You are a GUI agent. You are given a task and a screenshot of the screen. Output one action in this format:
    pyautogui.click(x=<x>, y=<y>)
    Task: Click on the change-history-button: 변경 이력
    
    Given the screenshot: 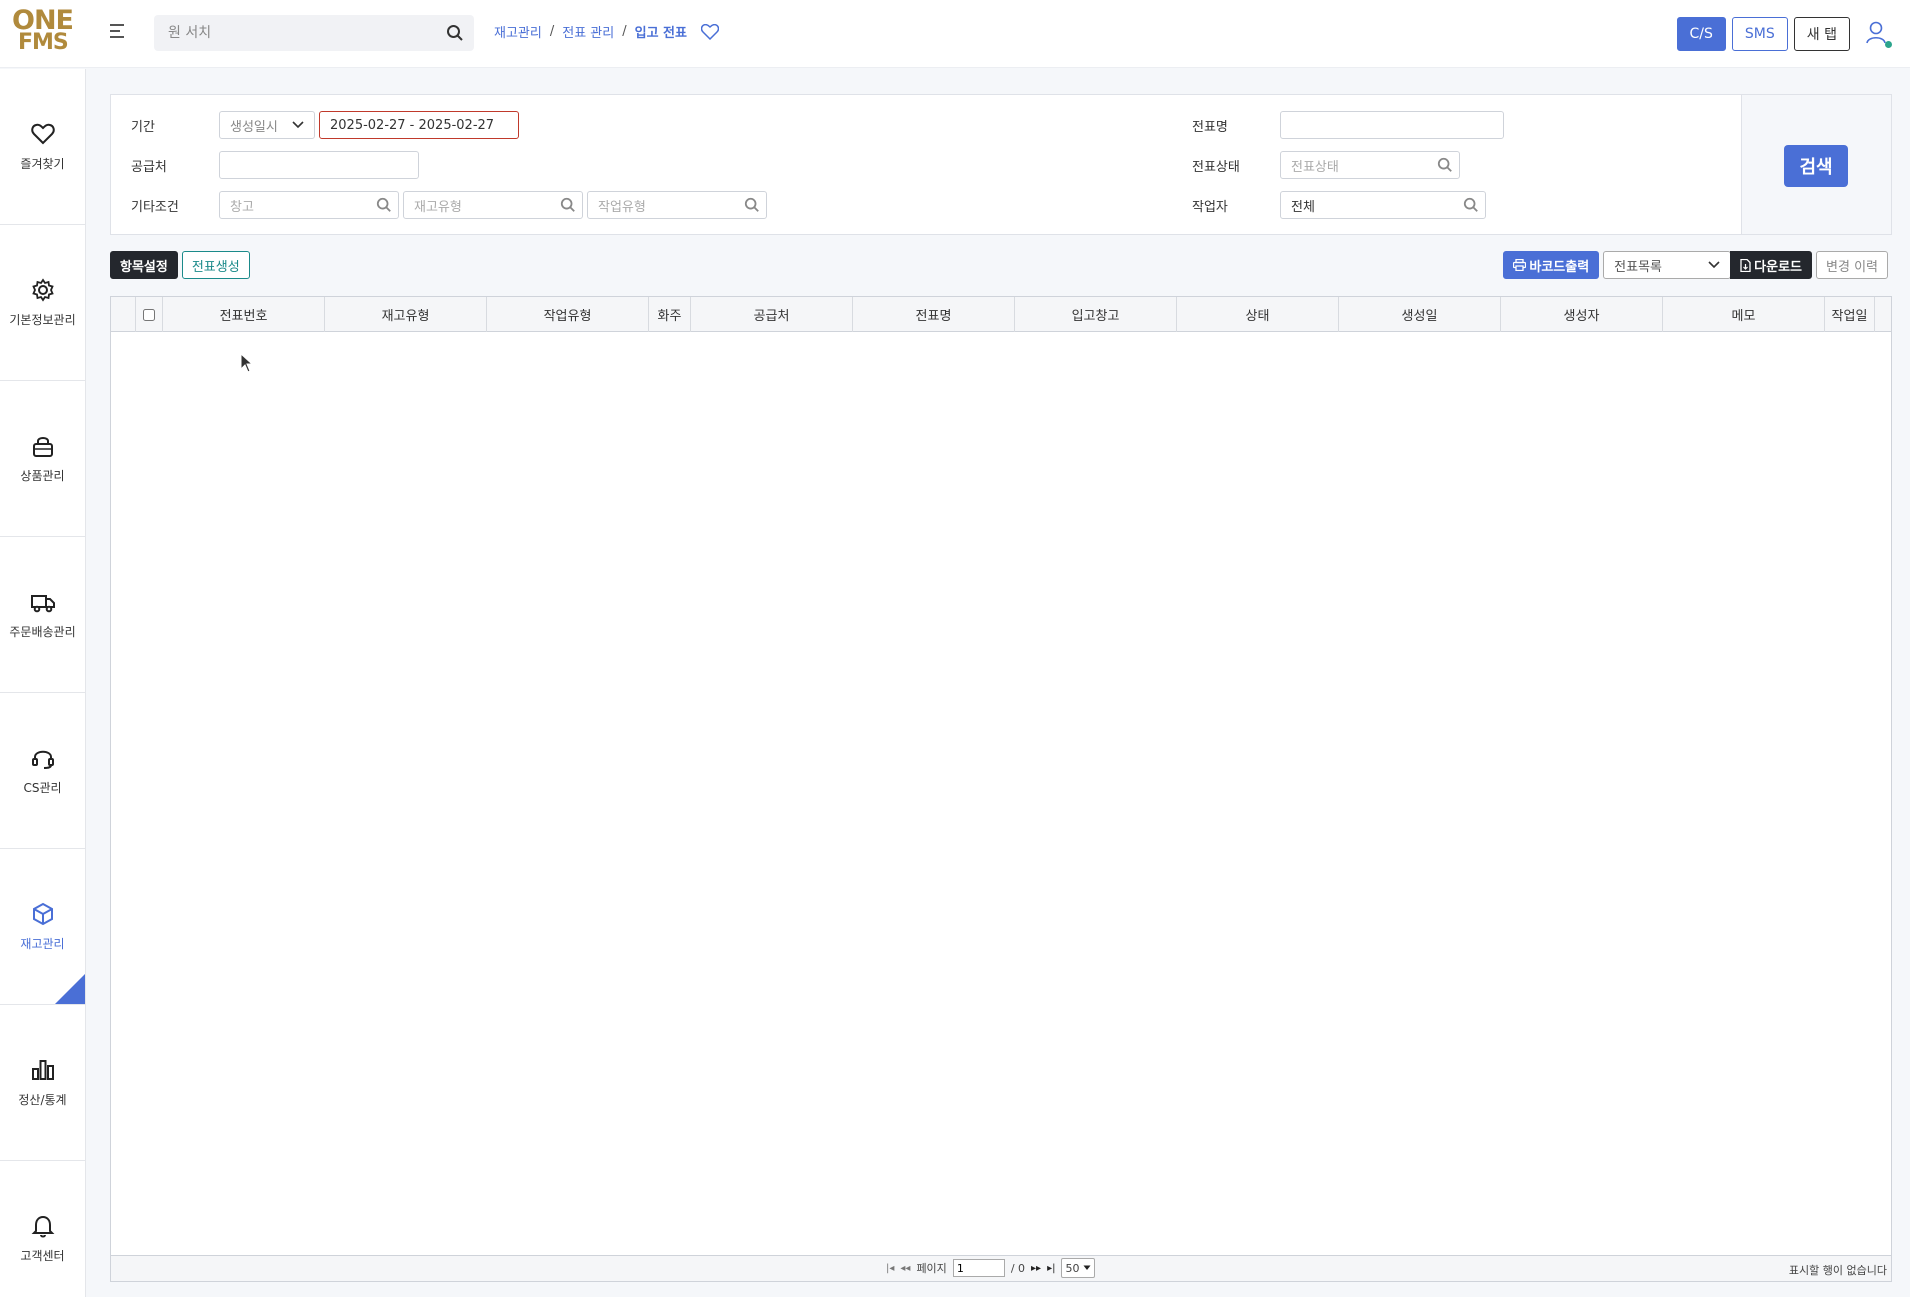 What is the action you would take?
    pyautogui.click(x=1852, y=265)
    